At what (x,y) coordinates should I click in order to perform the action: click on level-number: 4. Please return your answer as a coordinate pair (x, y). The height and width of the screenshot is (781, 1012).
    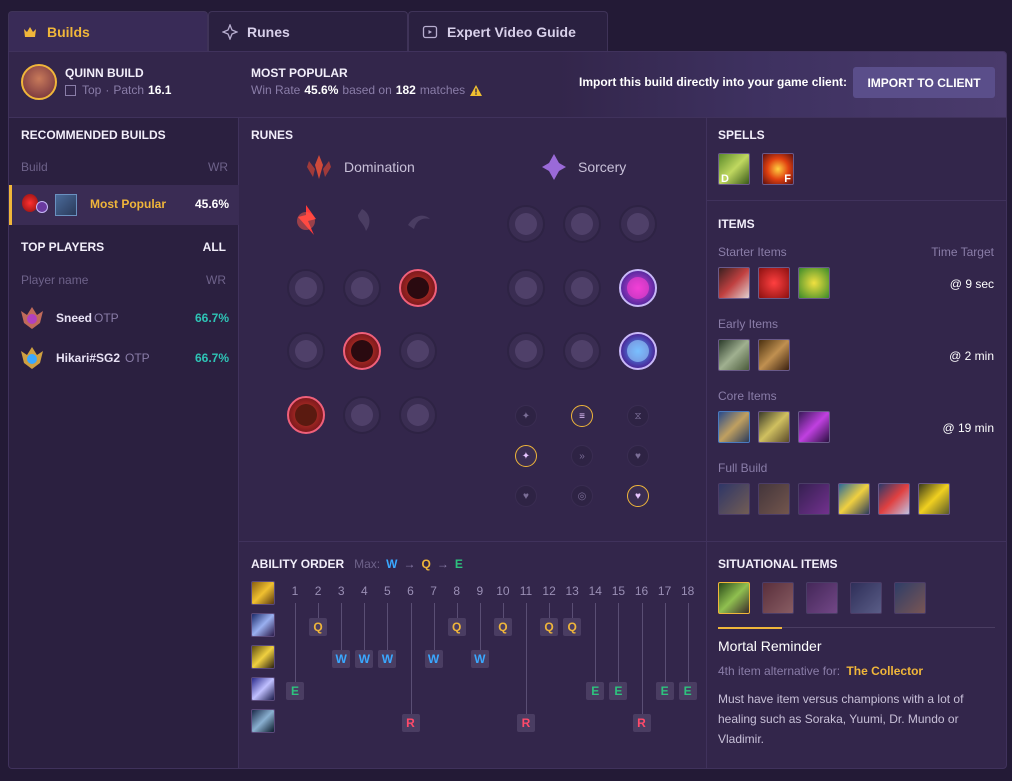
    Looking at the image, I should click on (364, 591).